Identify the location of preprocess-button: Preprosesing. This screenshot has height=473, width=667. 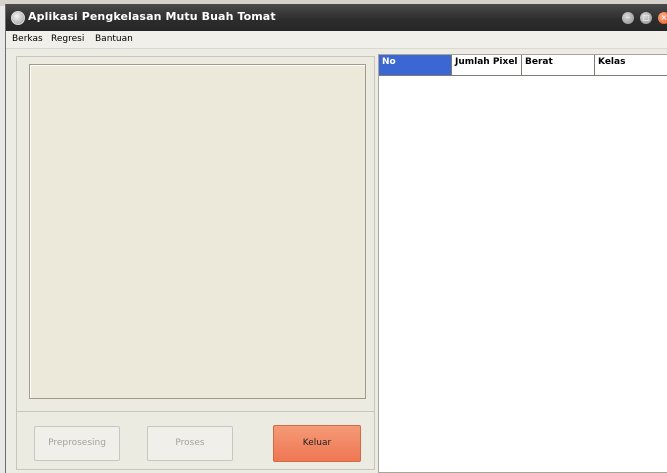
(77, 443).